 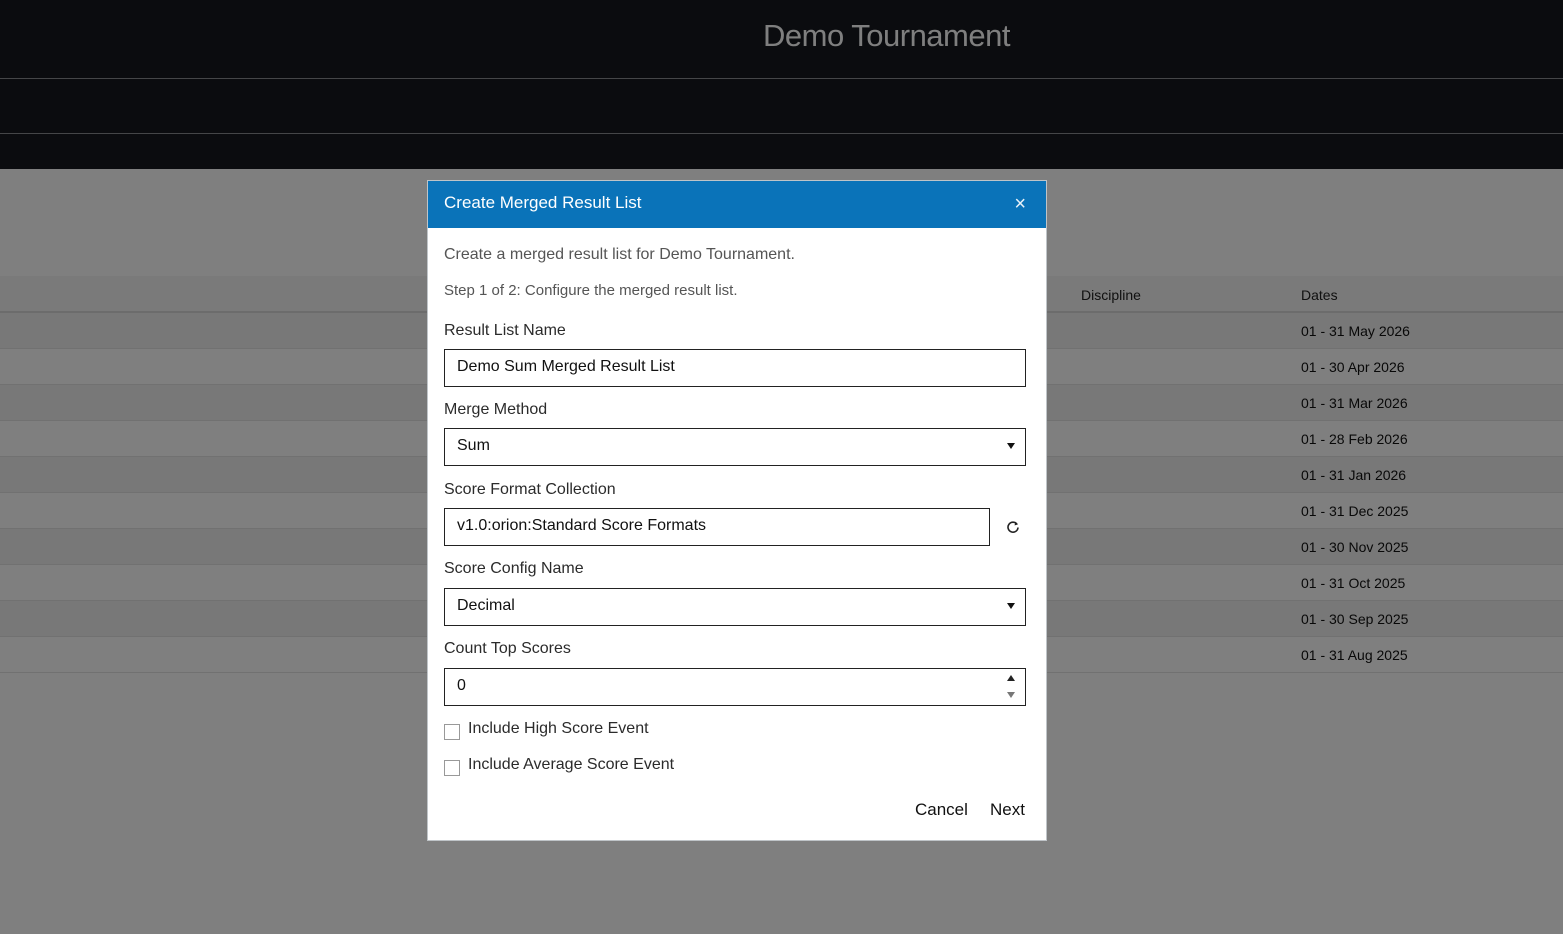 What do you see at coordinates (1020, 204) in the screenshot?
I see `close-icon: ×` at bounding box center [1020, 204].